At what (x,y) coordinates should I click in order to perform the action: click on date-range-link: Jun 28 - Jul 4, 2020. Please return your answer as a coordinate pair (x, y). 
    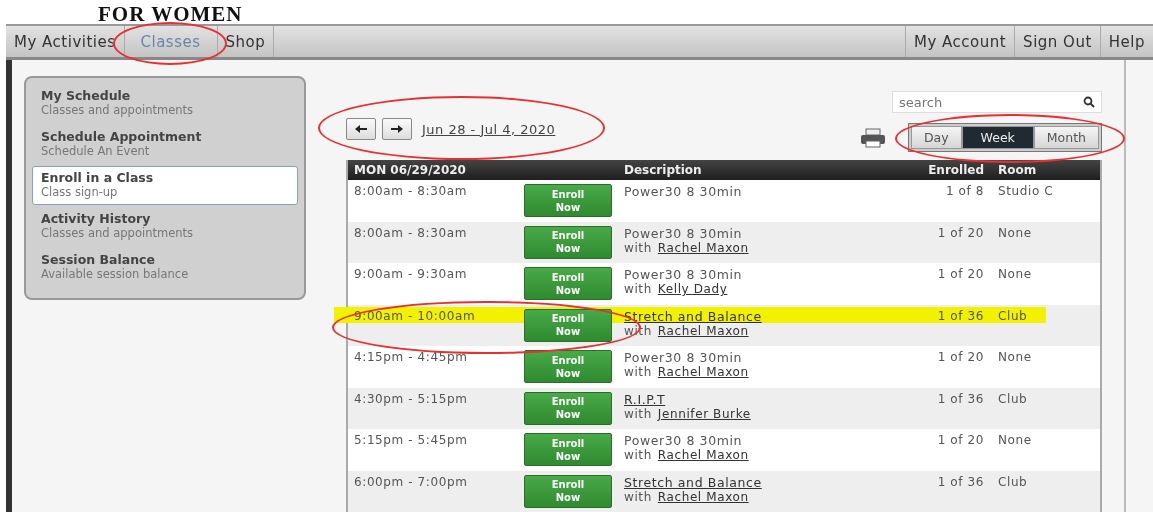
    Looking at the image, I should click on (489, 129).